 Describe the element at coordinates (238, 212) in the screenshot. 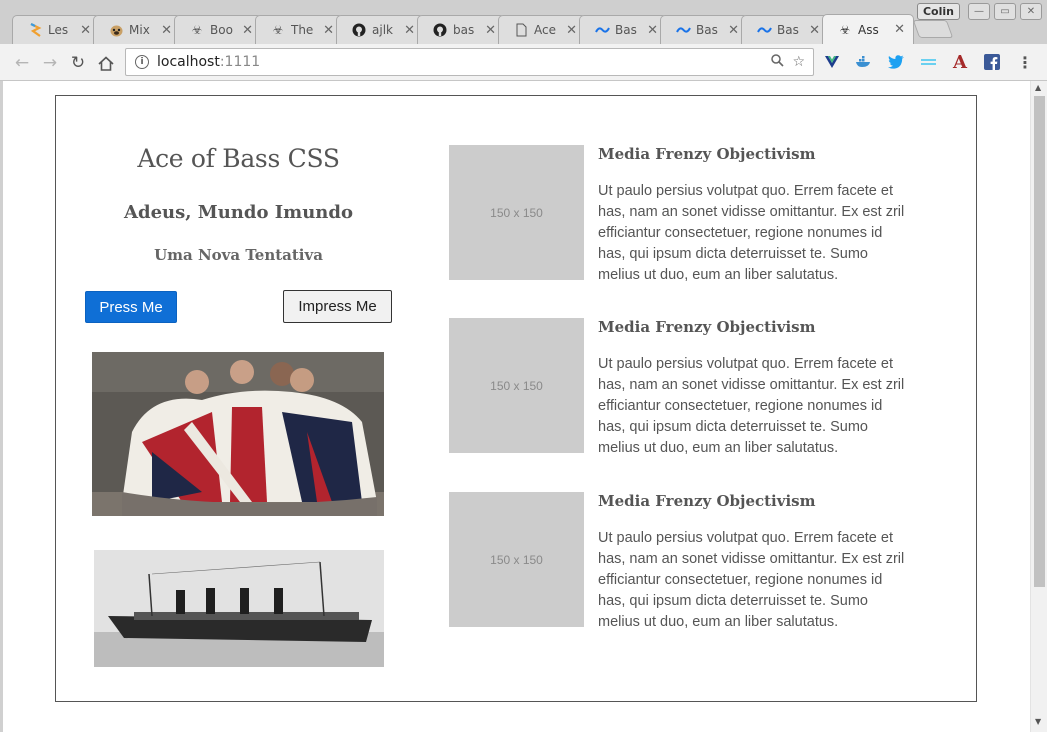

I see `page-subtitle: Adeus, Mundo Imundo` at that location.